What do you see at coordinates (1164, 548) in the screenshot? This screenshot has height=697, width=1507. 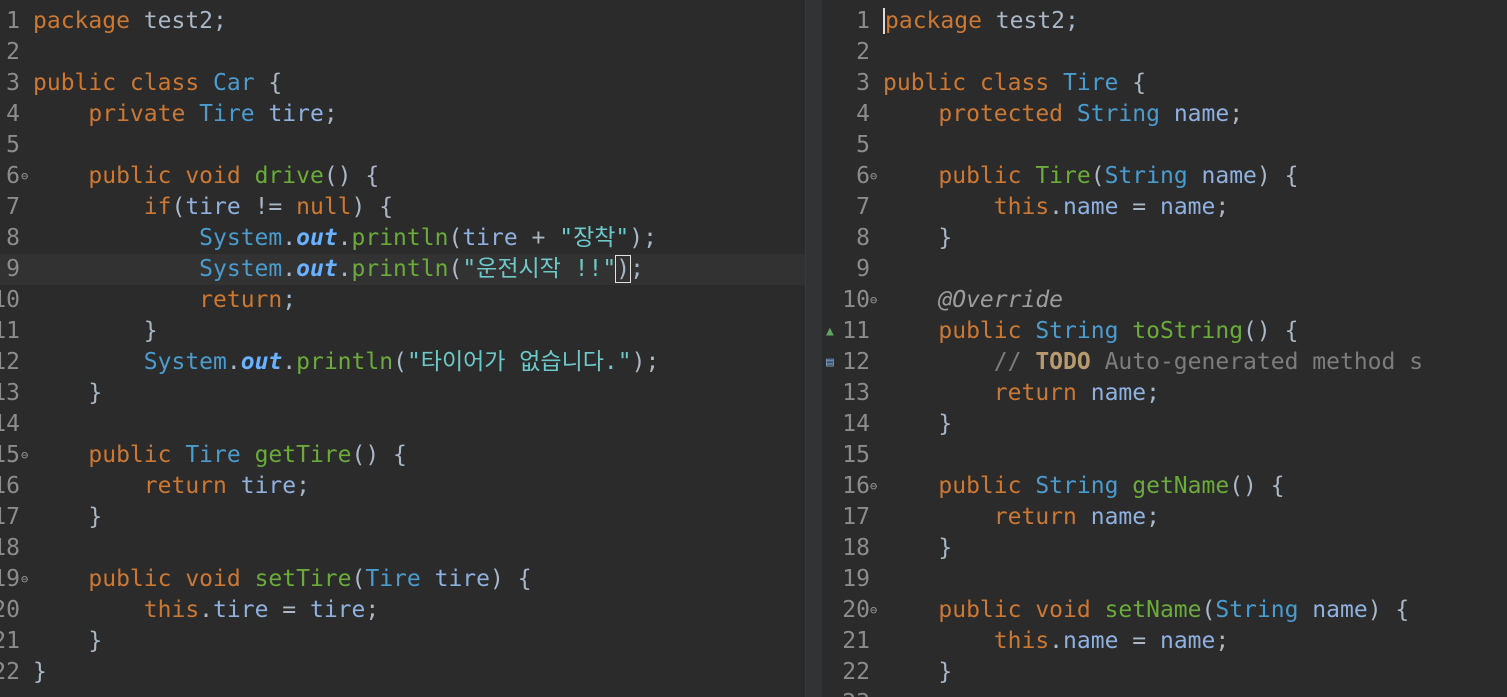 I see `code-line: 18 }` at bounding box center [1164, 548].